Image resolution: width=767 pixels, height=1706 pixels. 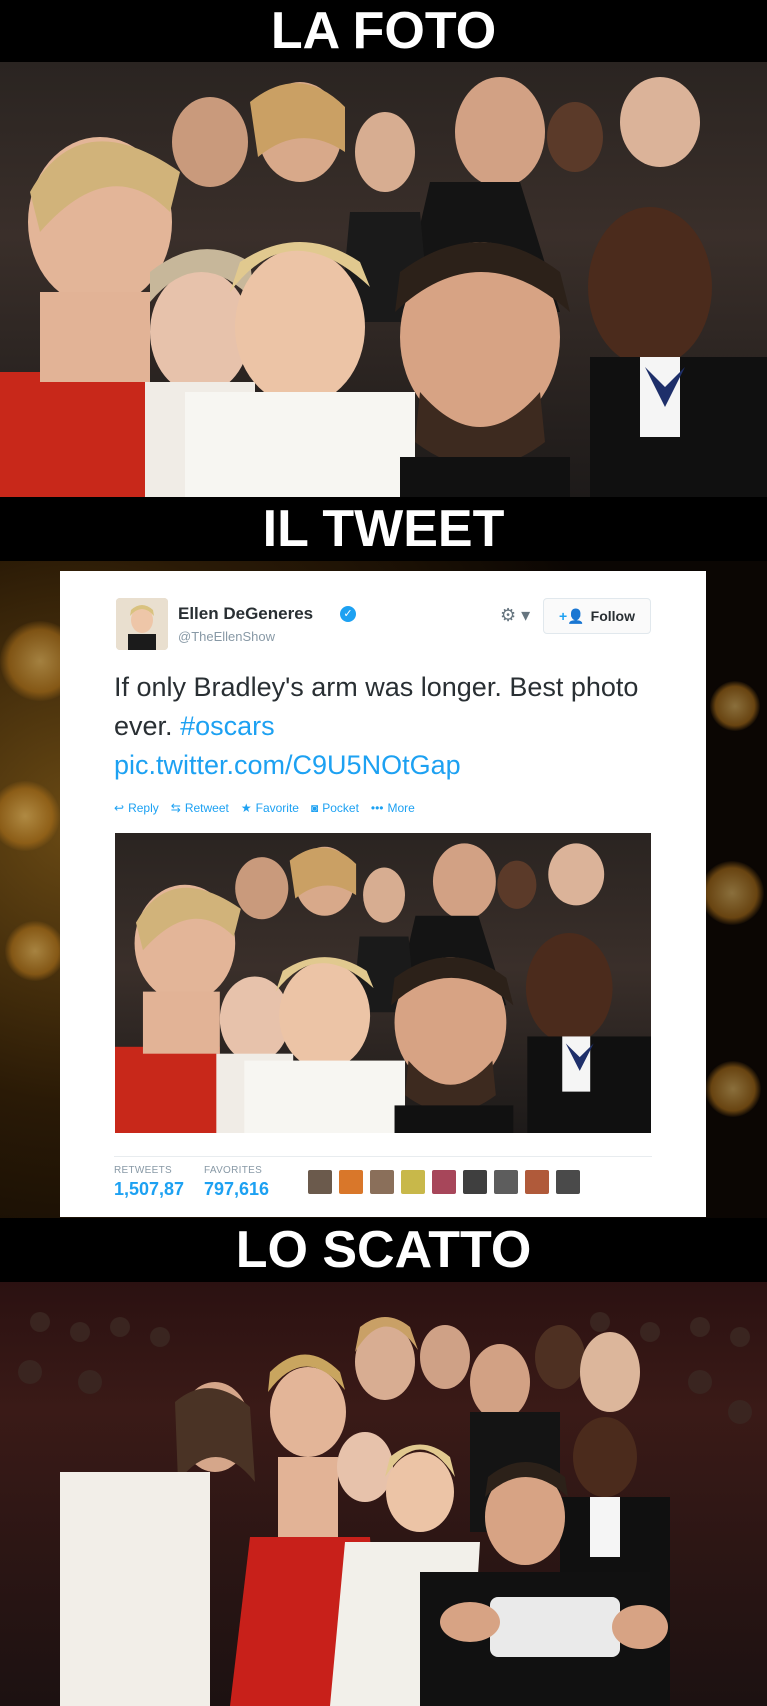 What do you see at coordinates (383, 1156) in the screenshot?
I see `divider` at bounding box center [383, 1156].